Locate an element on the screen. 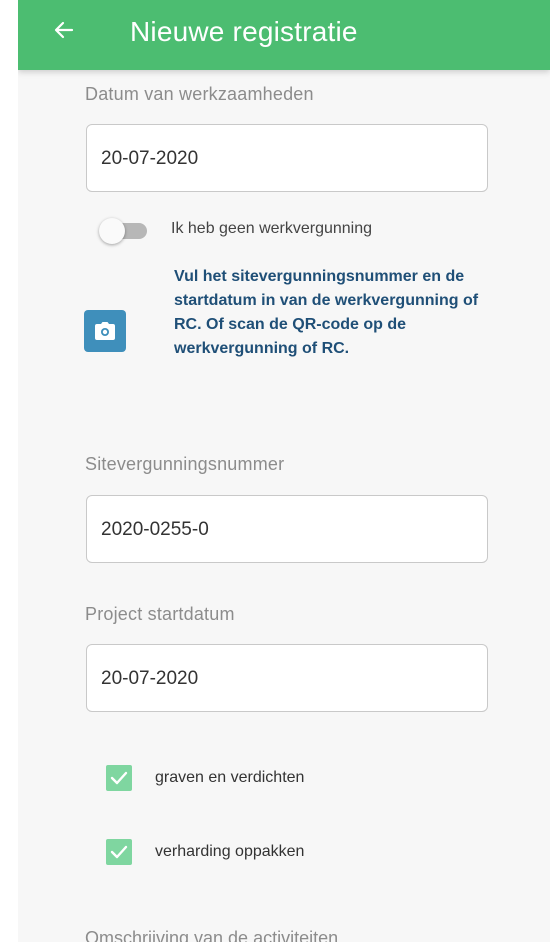 This screenshot has width=555, height=942. camera-icon is located at coordinates (105, 331).